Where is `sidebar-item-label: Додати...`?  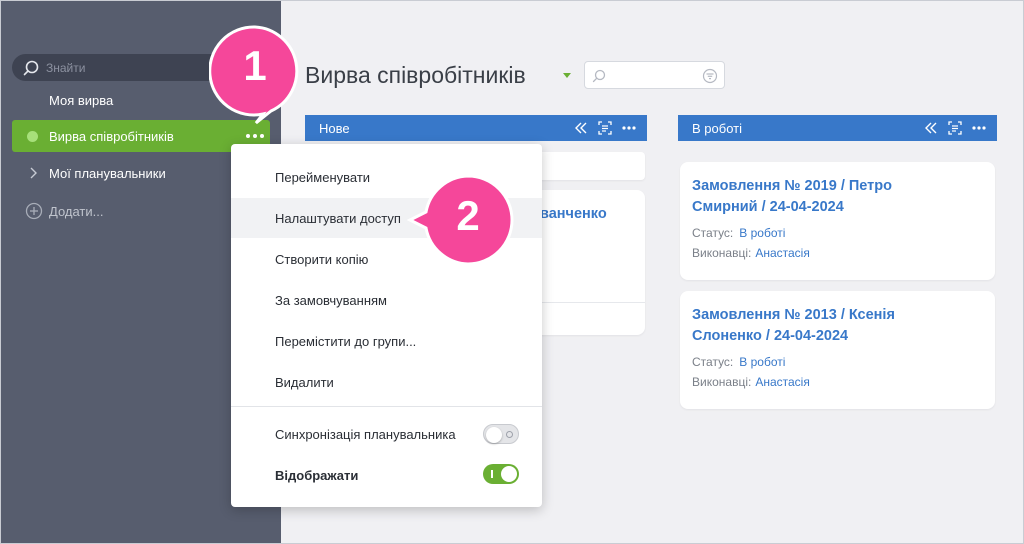
sidebar-item-label: Додати... is located at coordinates (76, 211).